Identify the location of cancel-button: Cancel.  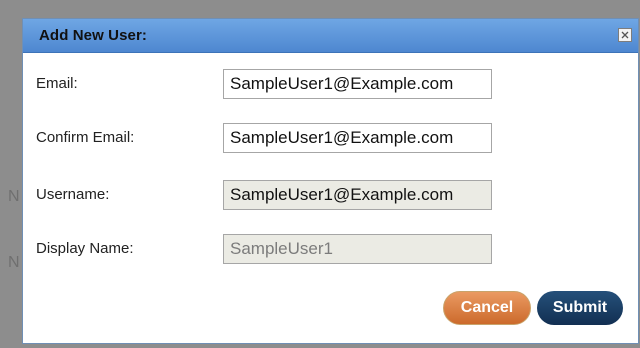
(487, 308).